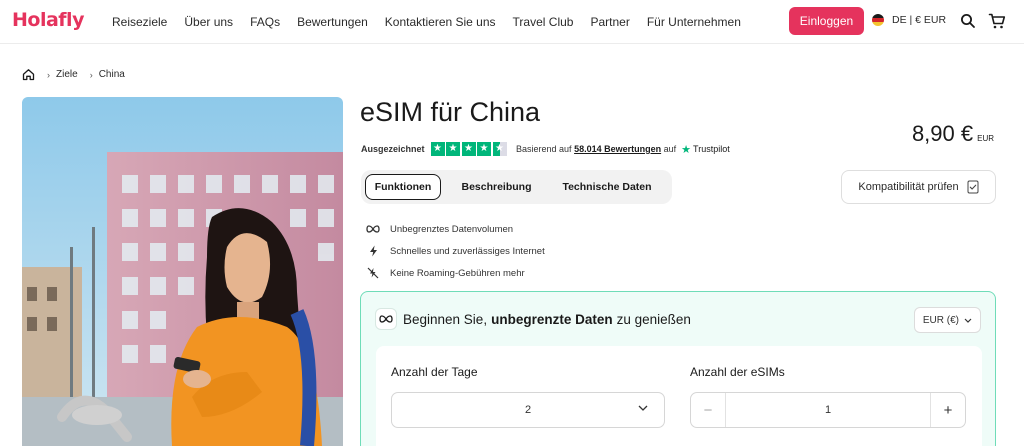  What do you see at coordinates (737, 372) in the screenshot?
I see `esims-label: Anzahl der eSIMs` at bounding box center [737, 372].